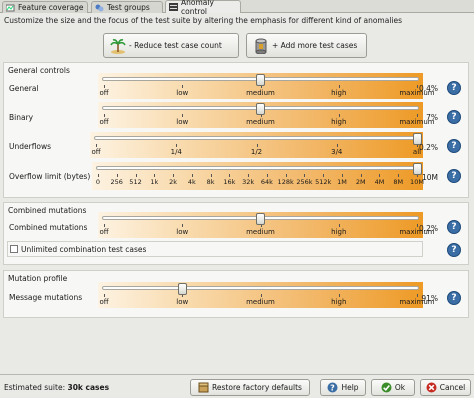 This screenshot has width=474, height=398. What do you see at coordinates (445, 387) in the screenshot?
I see `cancel-button: Cancel` at bounding box center [445, 387].